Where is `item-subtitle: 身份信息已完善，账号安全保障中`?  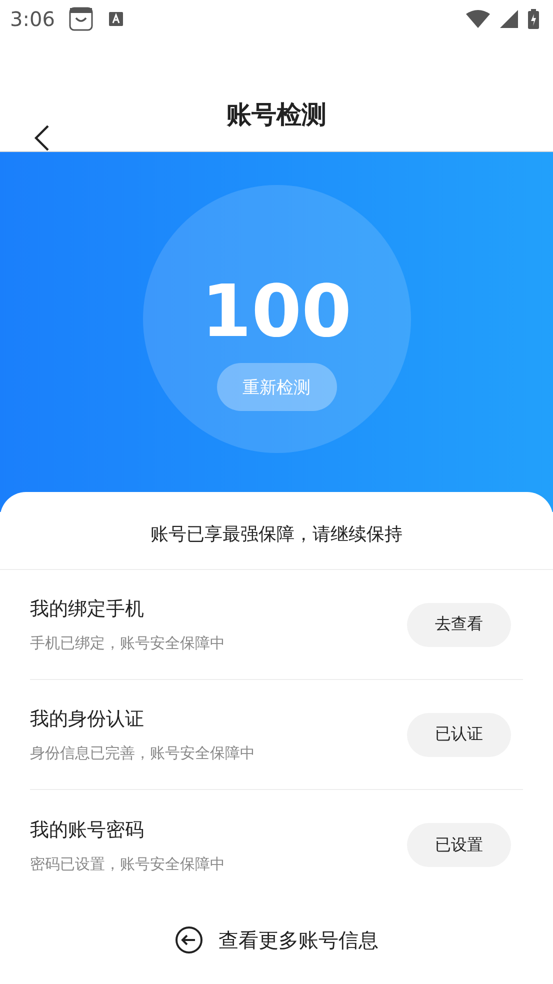
item-subtitle: 身份信息已完善，账号安全保障中 is located at coordinates (143, 753).